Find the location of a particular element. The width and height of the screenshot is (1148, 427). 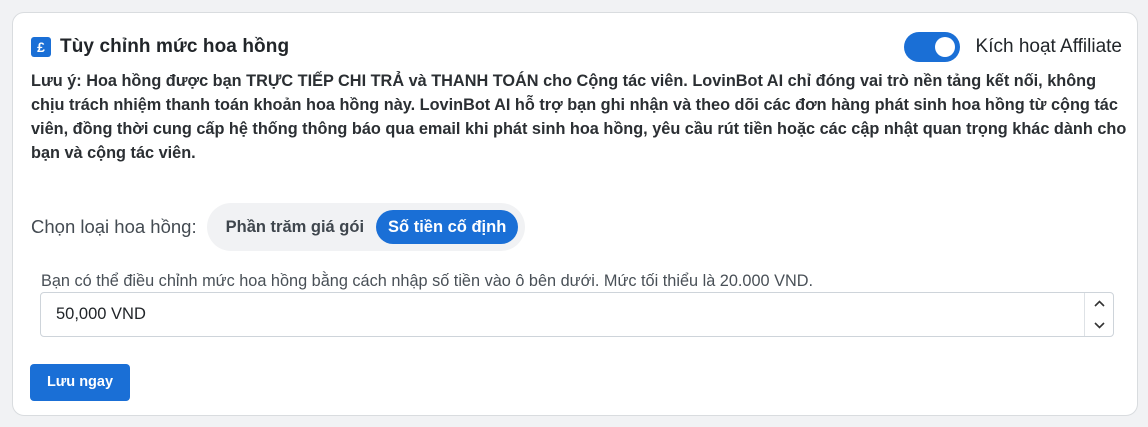

chevron-up-icon is located at coordinates (1099, 303).